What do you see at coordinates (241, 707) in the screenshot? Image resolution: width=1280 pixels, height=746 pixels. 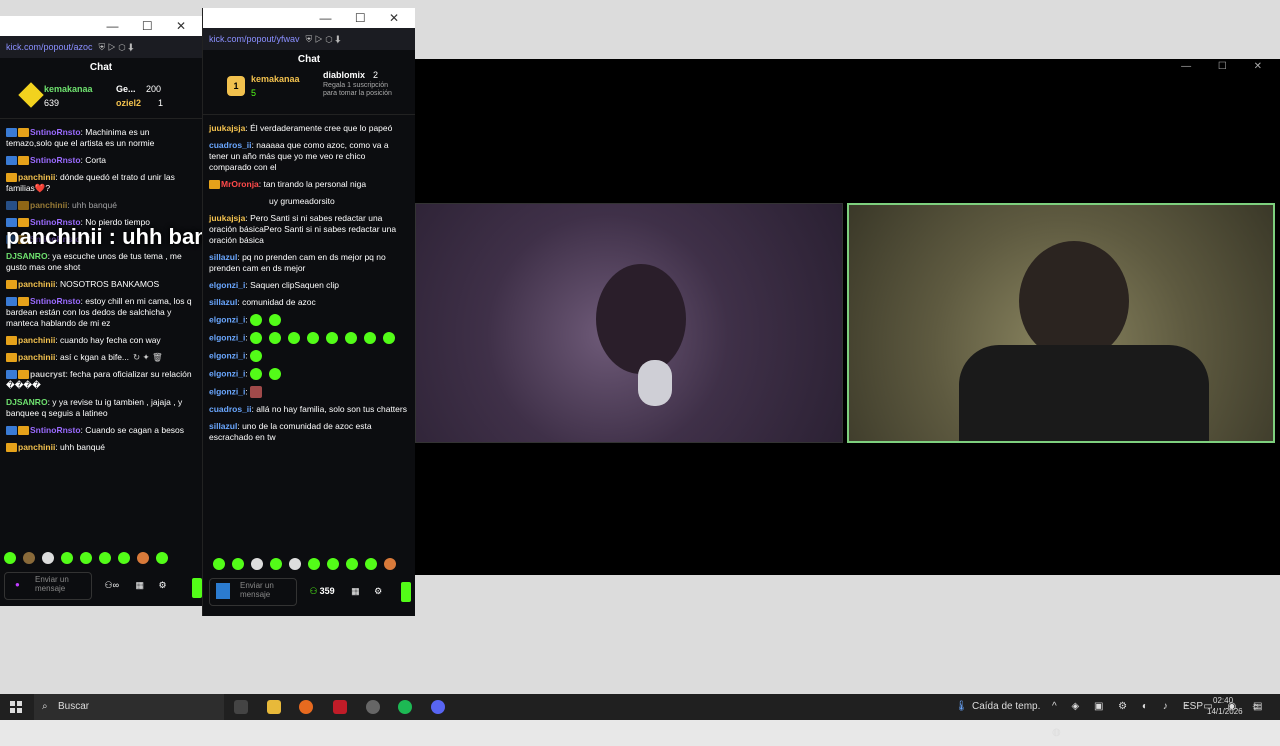 I see `task-view-icon` at bounding box center [241, 707].